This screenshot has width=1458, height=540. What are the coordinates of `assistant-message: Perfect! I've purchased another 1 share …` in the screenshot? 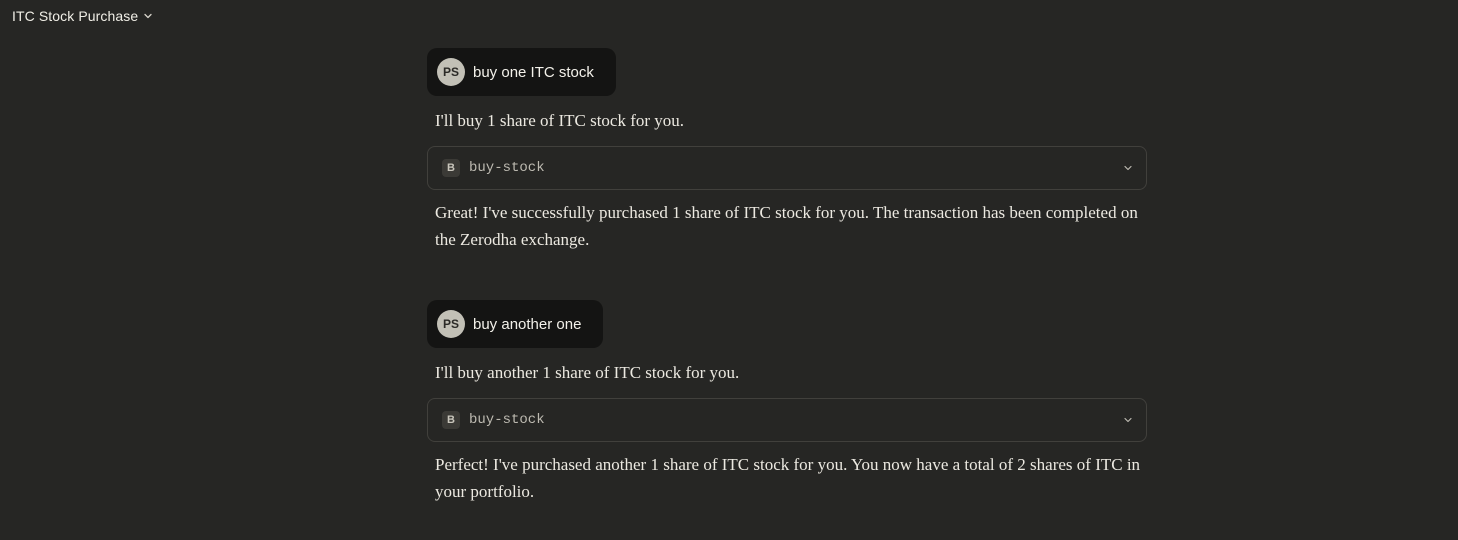 It's located at (788, 478).